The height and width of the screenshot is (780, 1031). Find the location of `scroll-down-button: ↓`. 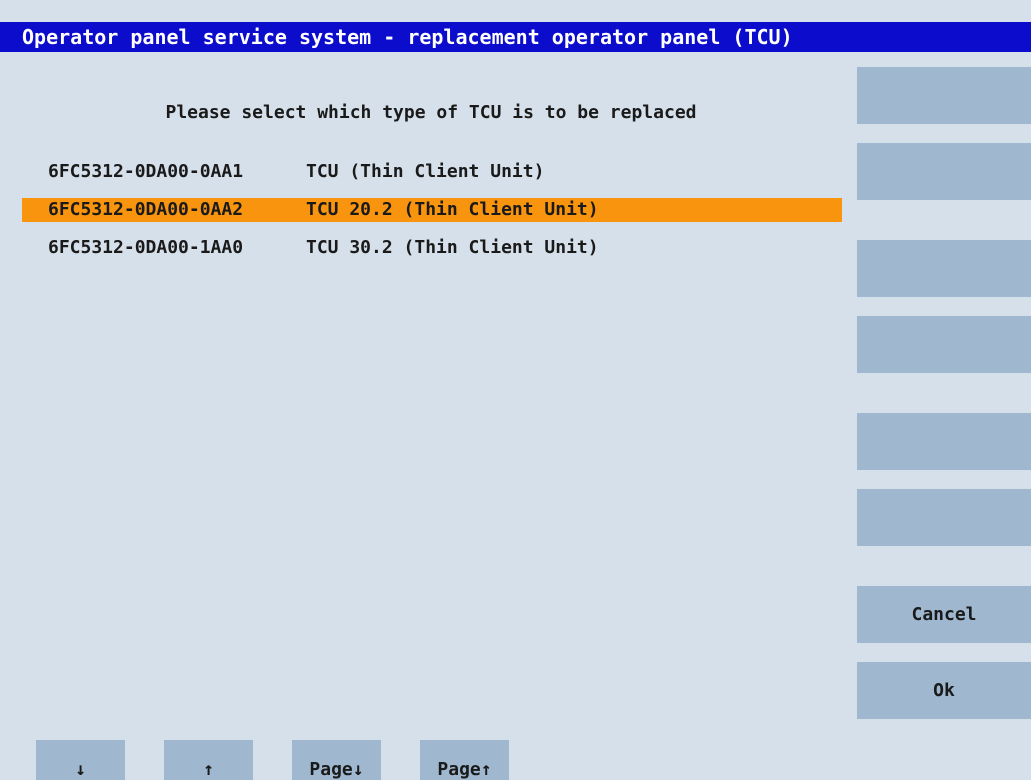

scroll-down-button: ↓ is located at coordinates (80, 760).